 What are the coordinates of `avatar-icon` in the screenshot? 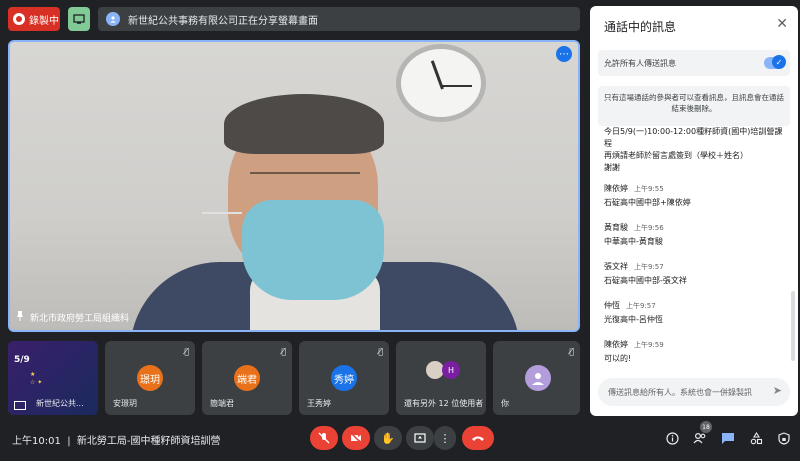 It's located at (538, 378).